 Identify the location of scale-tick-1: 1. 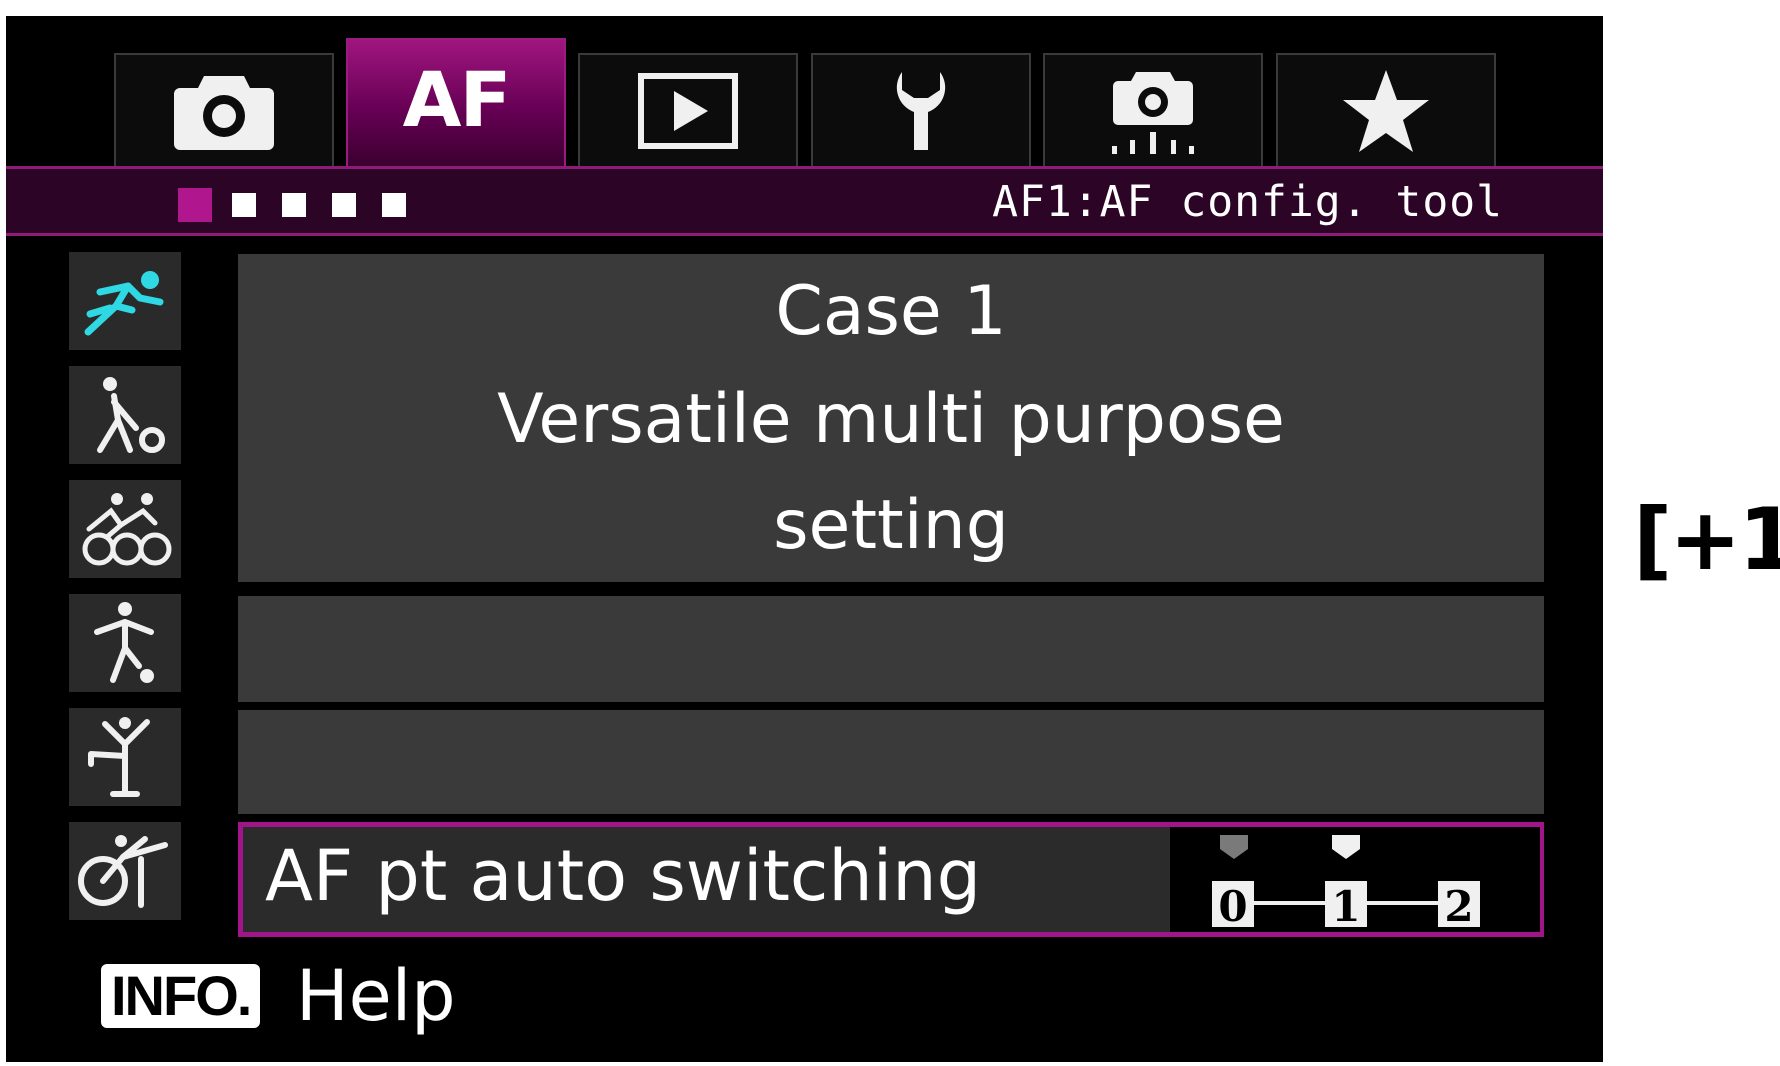
(1346, 906).